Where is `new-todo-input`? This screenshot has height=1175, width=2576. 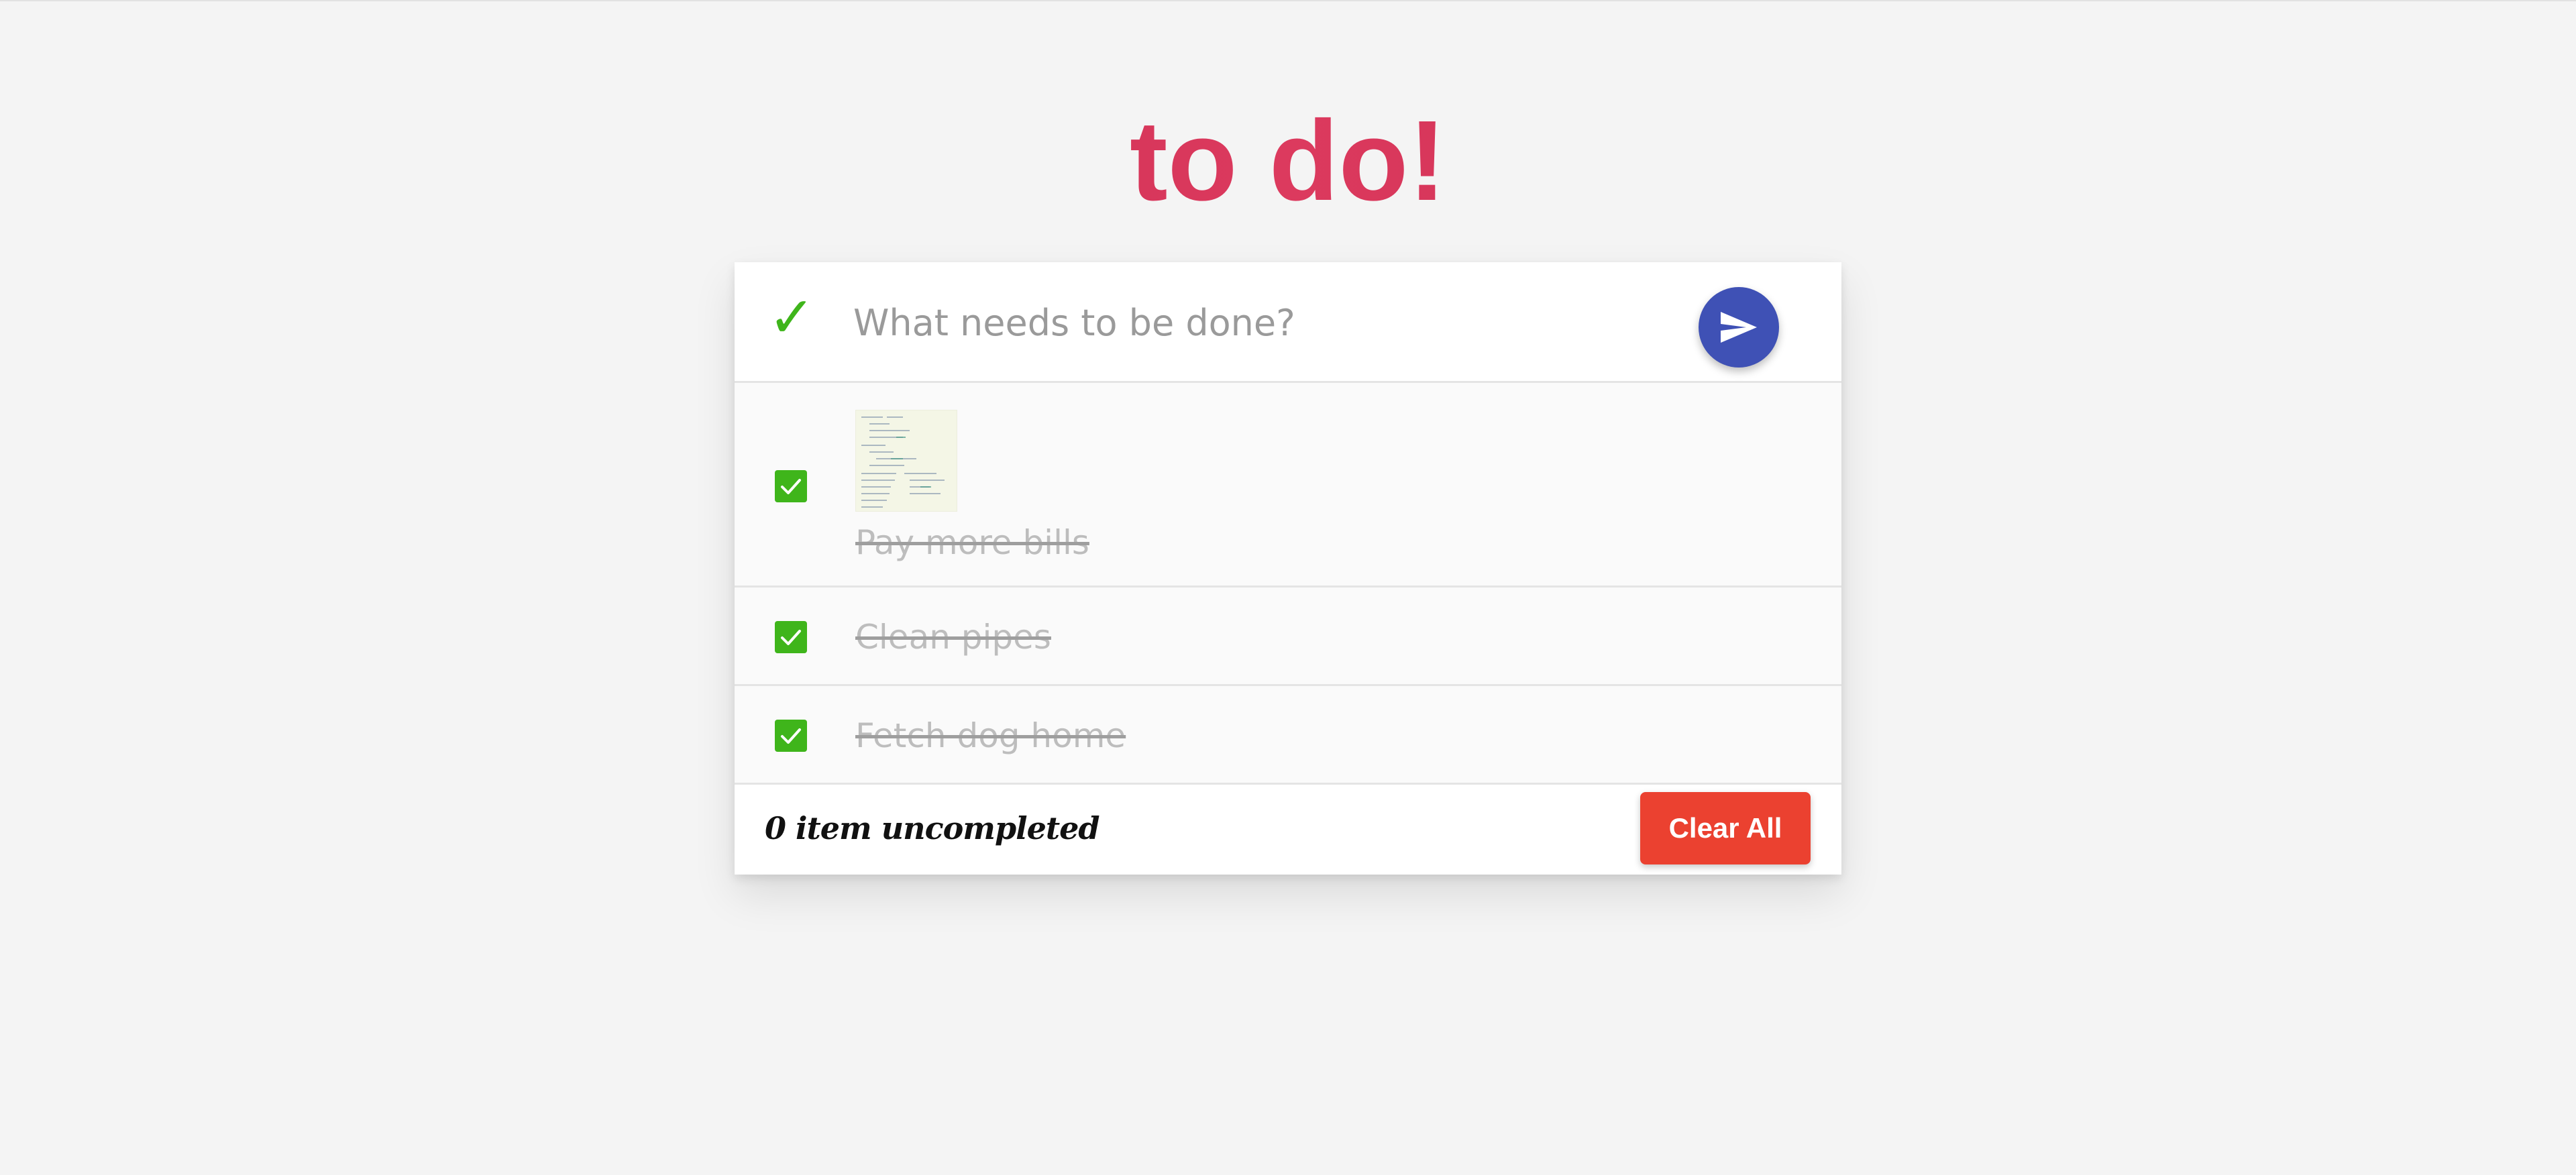
new-todo-input is located at coordinates (1222, 322).